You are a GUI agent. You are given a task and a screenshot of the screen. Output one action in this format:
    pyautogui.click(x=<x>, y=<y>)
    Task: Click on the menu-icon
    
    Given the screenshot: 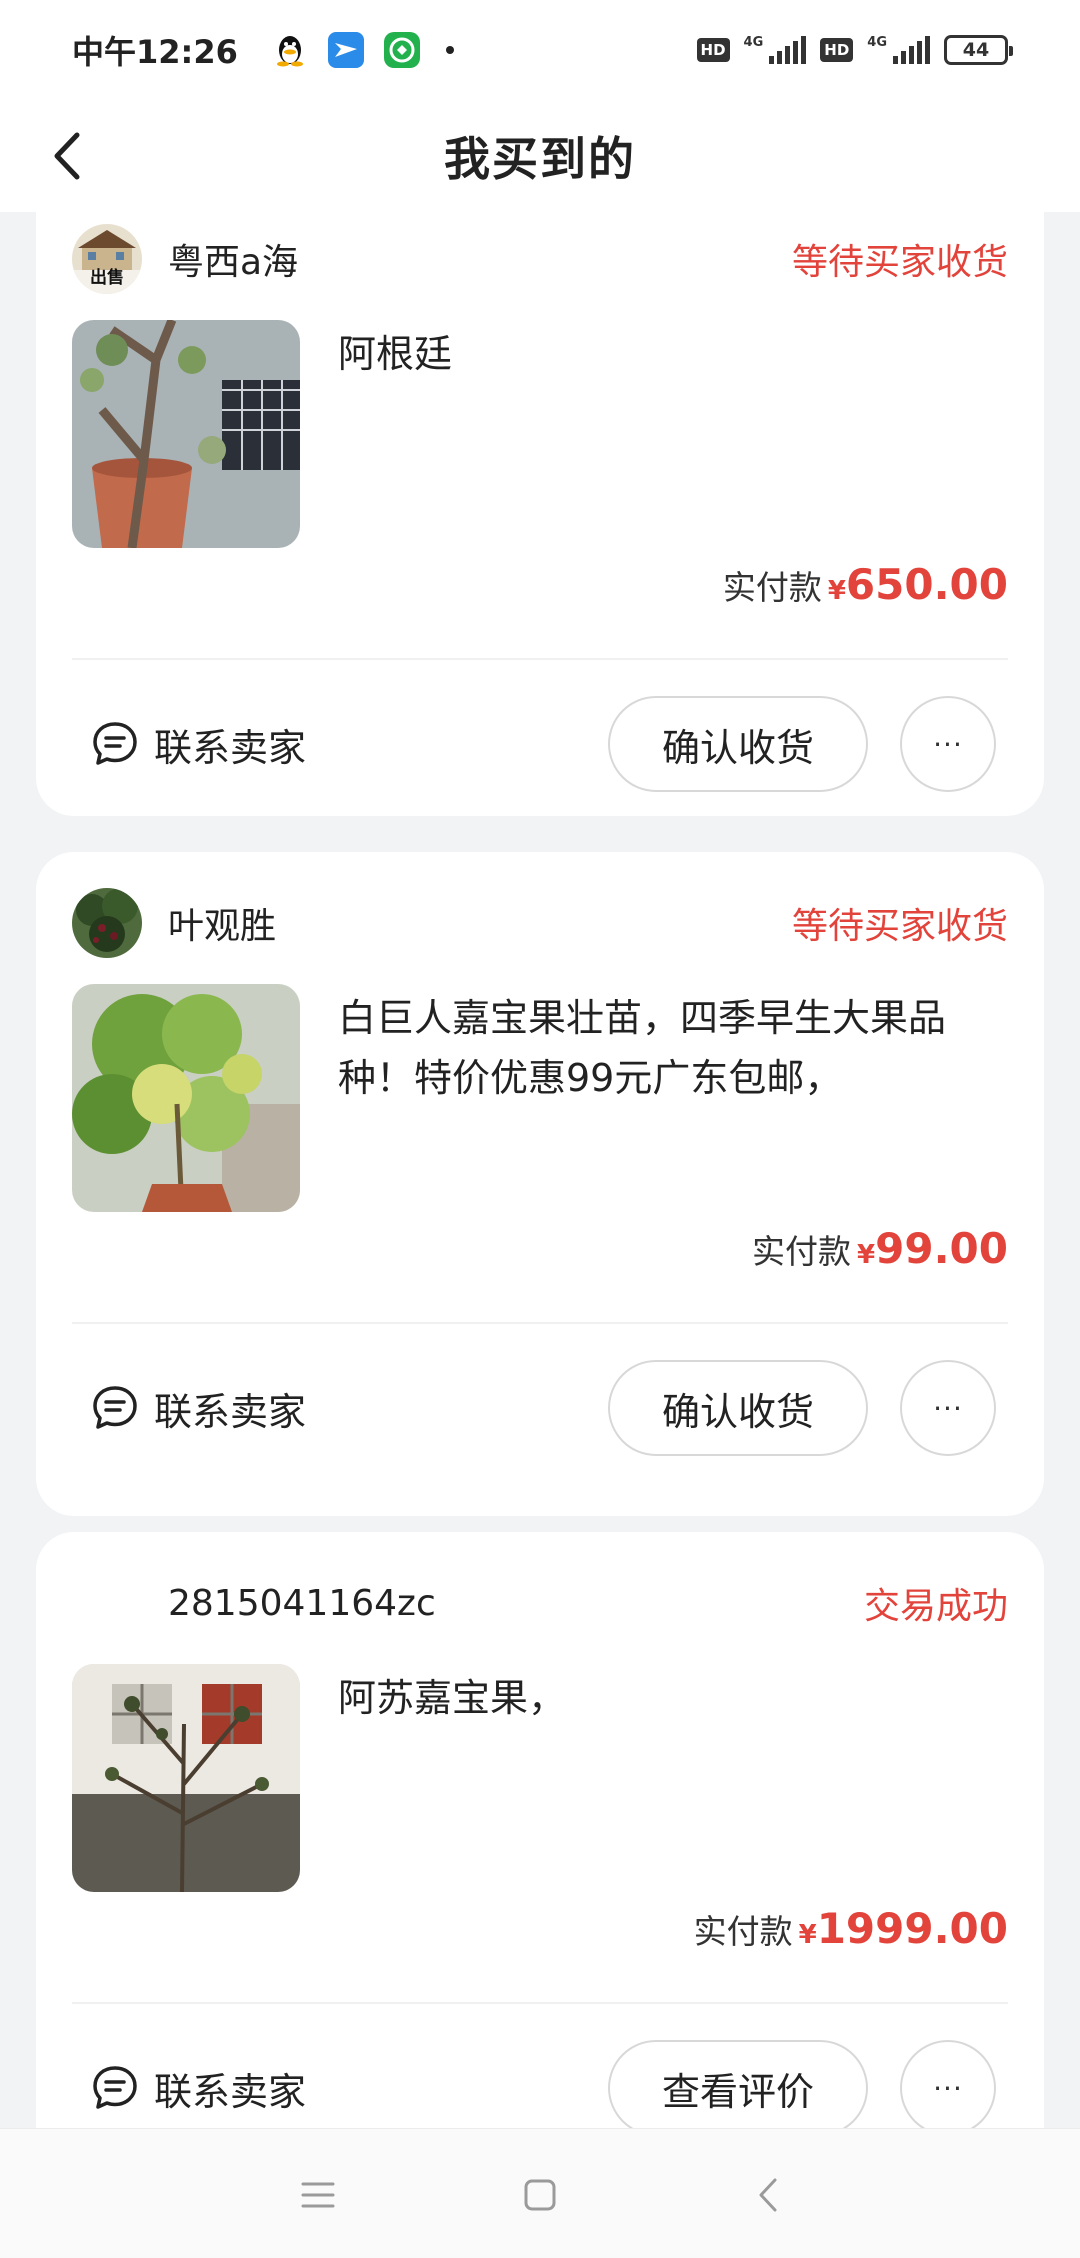 What is the action you would take?
    pyautogui.click(x=318, y=2195)
    